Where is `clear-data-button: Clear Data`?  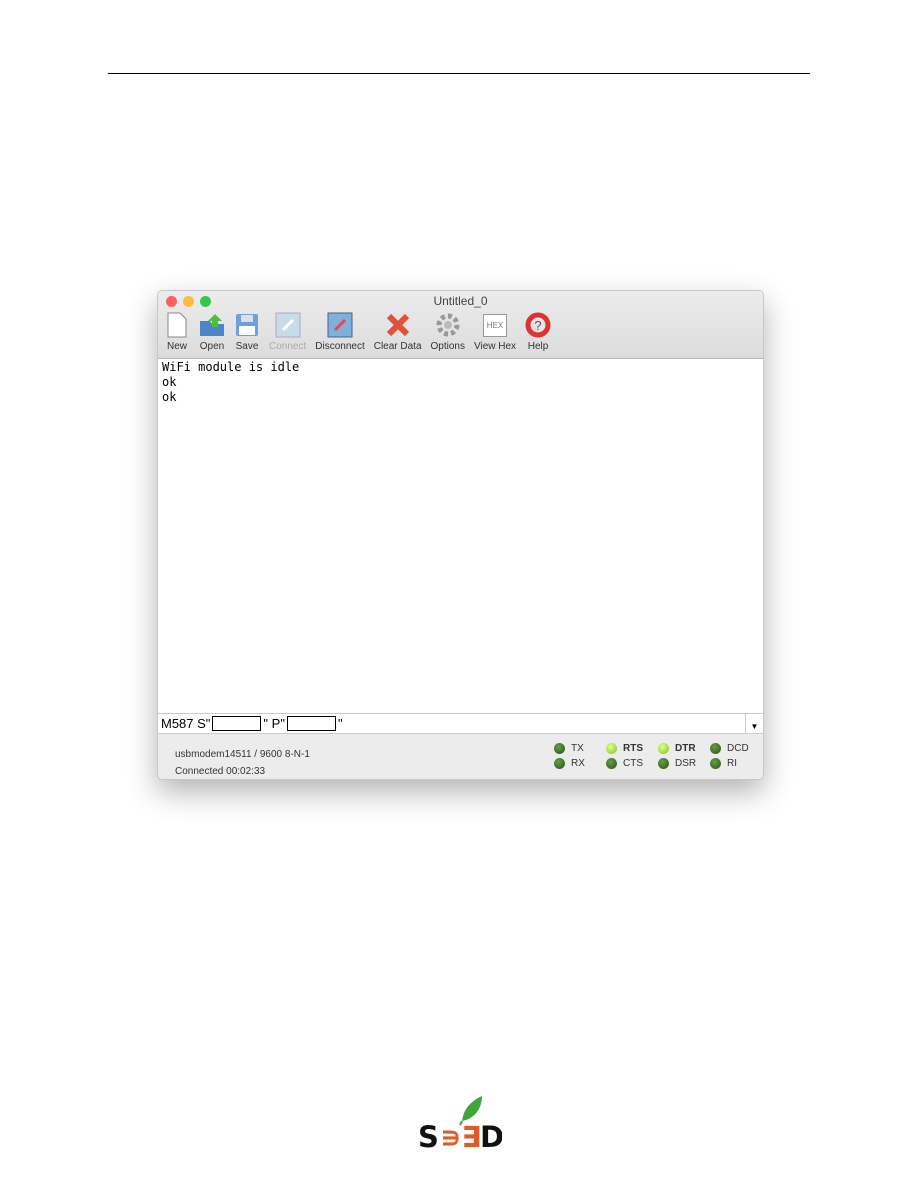
clear-data-button: Clear Data is located at coordinates (398, 332).